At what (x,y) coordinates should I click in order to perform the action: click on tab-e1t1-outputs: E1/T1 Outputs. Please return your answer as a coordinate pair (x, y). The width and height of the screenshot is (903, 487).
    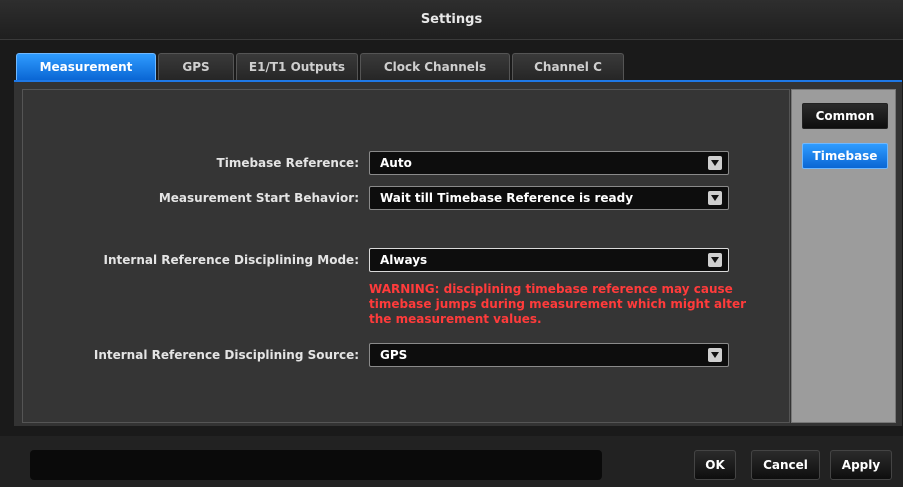
    Looking at the image, I should click on (297, 66).